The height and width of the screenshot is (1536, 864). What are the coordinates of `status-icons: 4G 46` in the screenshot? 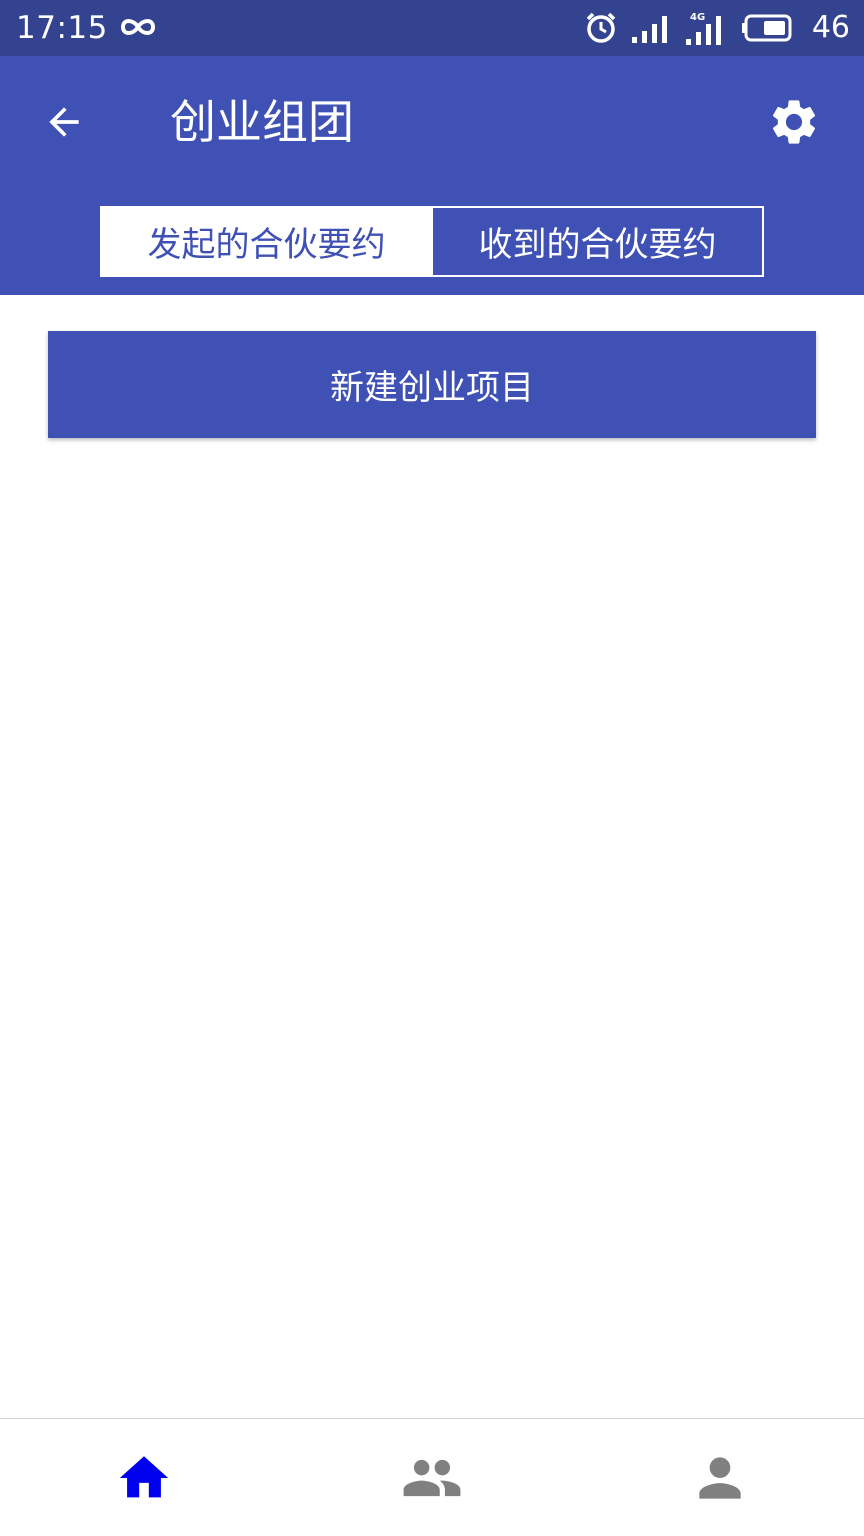 It's located at (717, 28).